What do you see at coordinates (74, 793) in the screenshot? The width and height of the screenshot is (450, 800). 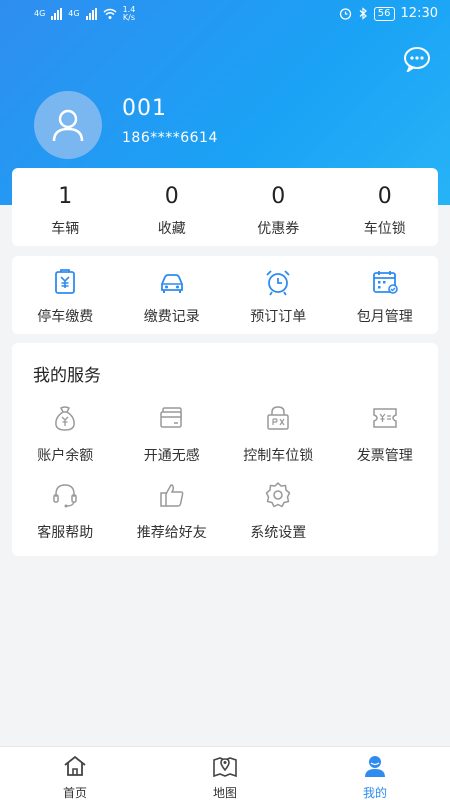 I see `nav-label: 首页` at bounding box center [74, 793].